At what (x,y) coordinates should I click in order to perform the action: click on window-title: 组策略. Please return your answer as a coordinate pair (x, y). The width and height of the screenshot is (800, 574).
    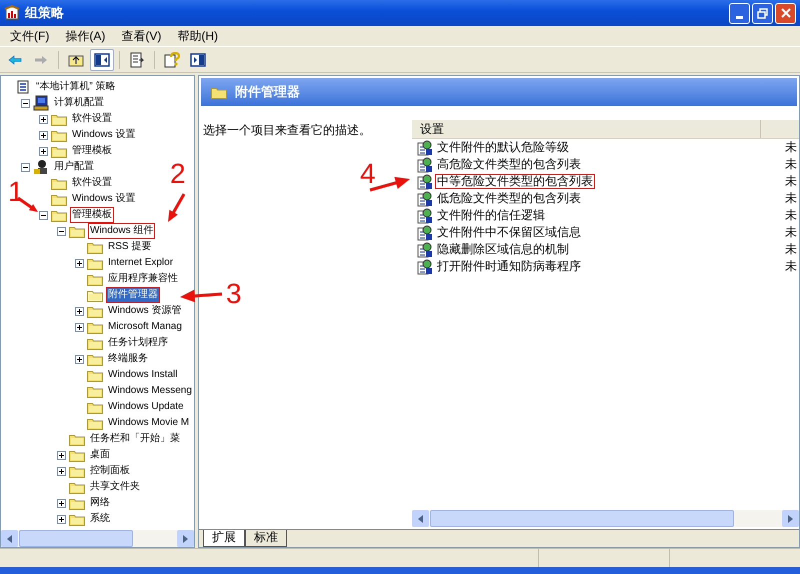
    Looking at the image, I should click on (44, 13).